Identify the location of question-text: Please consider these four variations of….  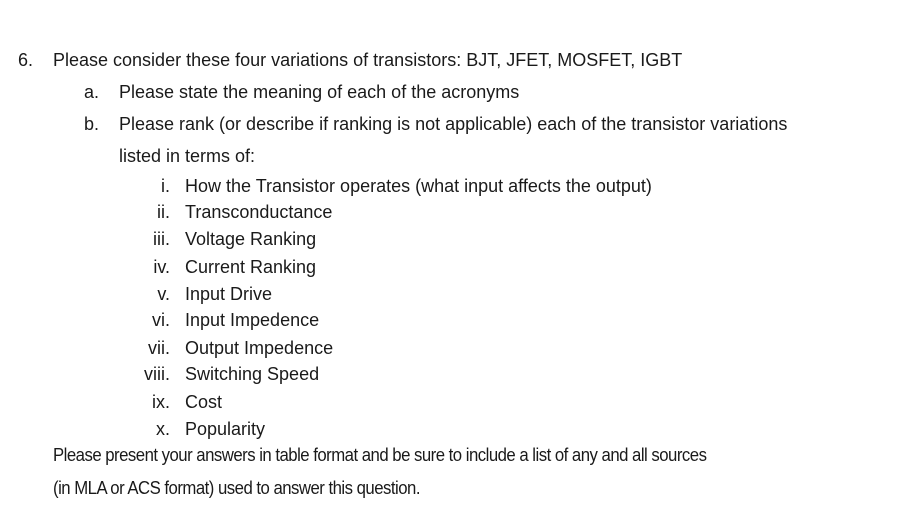
(368, 60).